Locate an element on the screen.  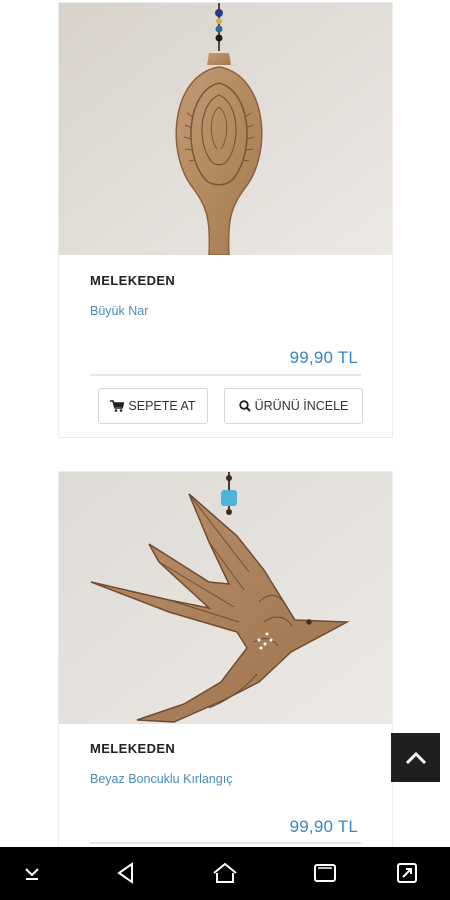
screenshot-icon is located at coordinates (407, 873).